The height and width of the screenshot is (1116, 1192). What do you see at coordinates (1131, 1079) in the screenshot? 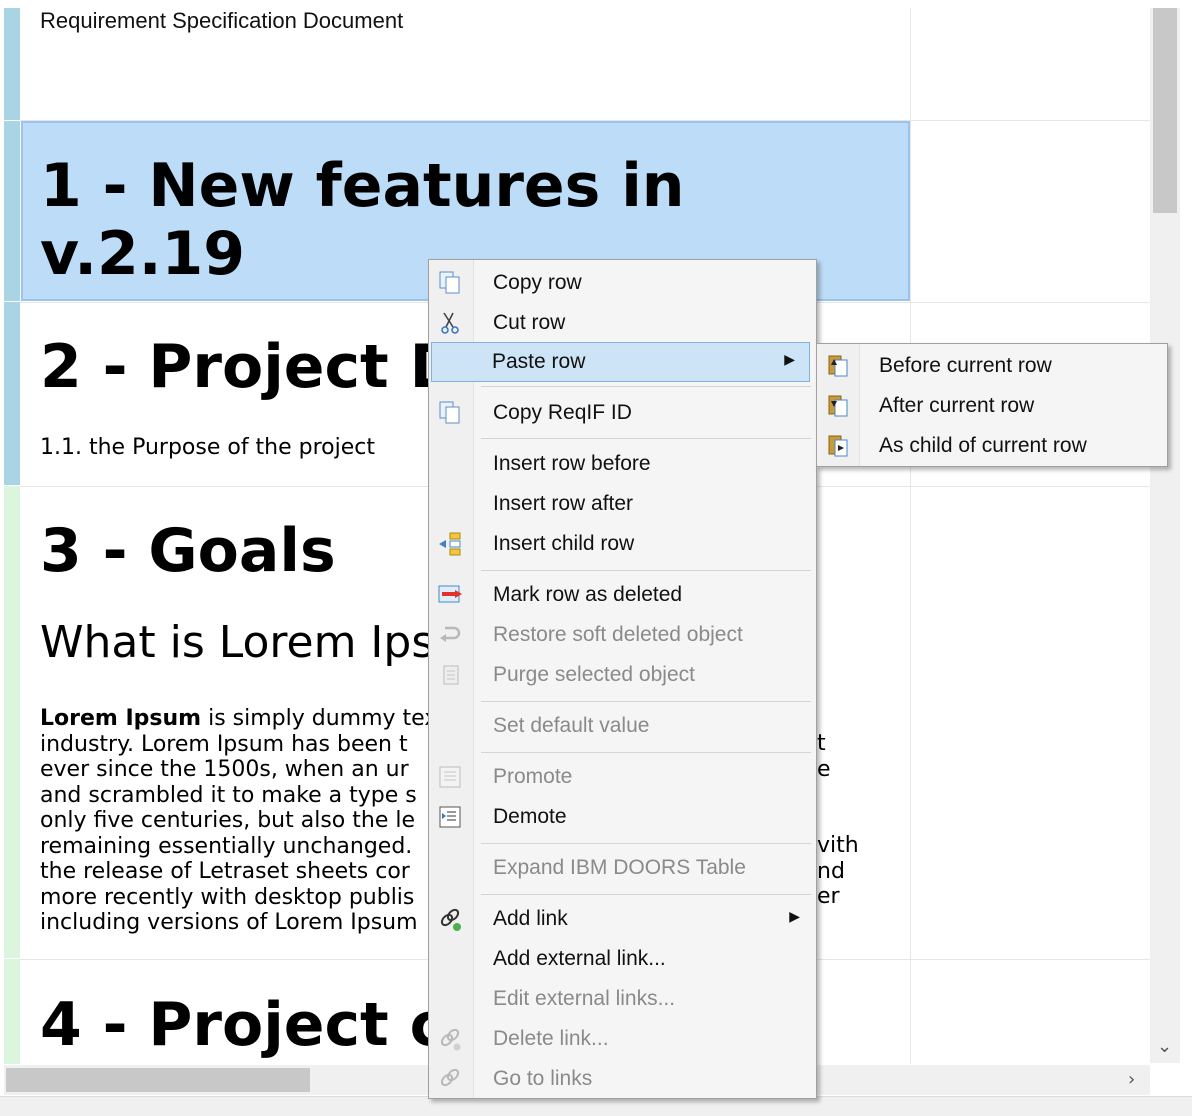
I see `scroll-right-arrow-icon: ›` at bounding box center [1131, 1079].